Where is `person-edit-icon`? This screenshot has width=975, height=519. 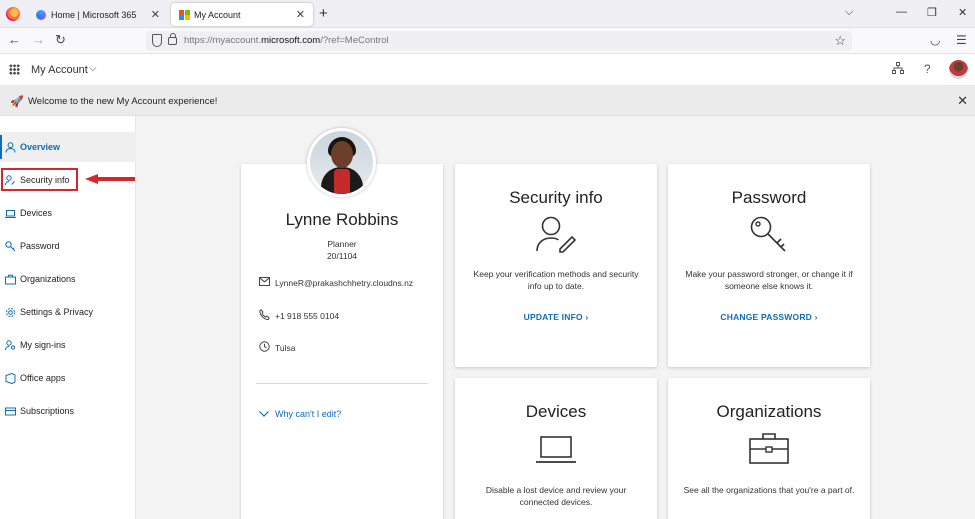 person-edit-icon is located at coordinates (556, 234).